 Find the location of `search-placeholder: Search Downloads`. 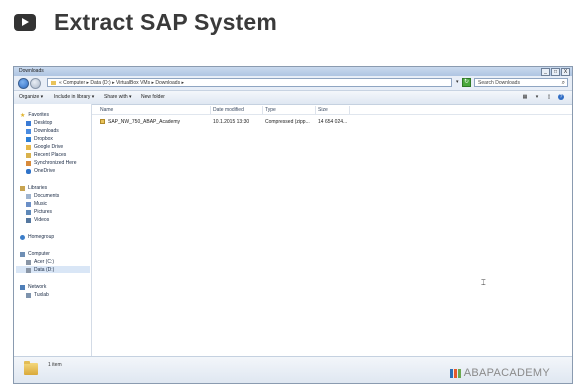

search-placeholder: Search Downloads is located at coordinates (499, 83).